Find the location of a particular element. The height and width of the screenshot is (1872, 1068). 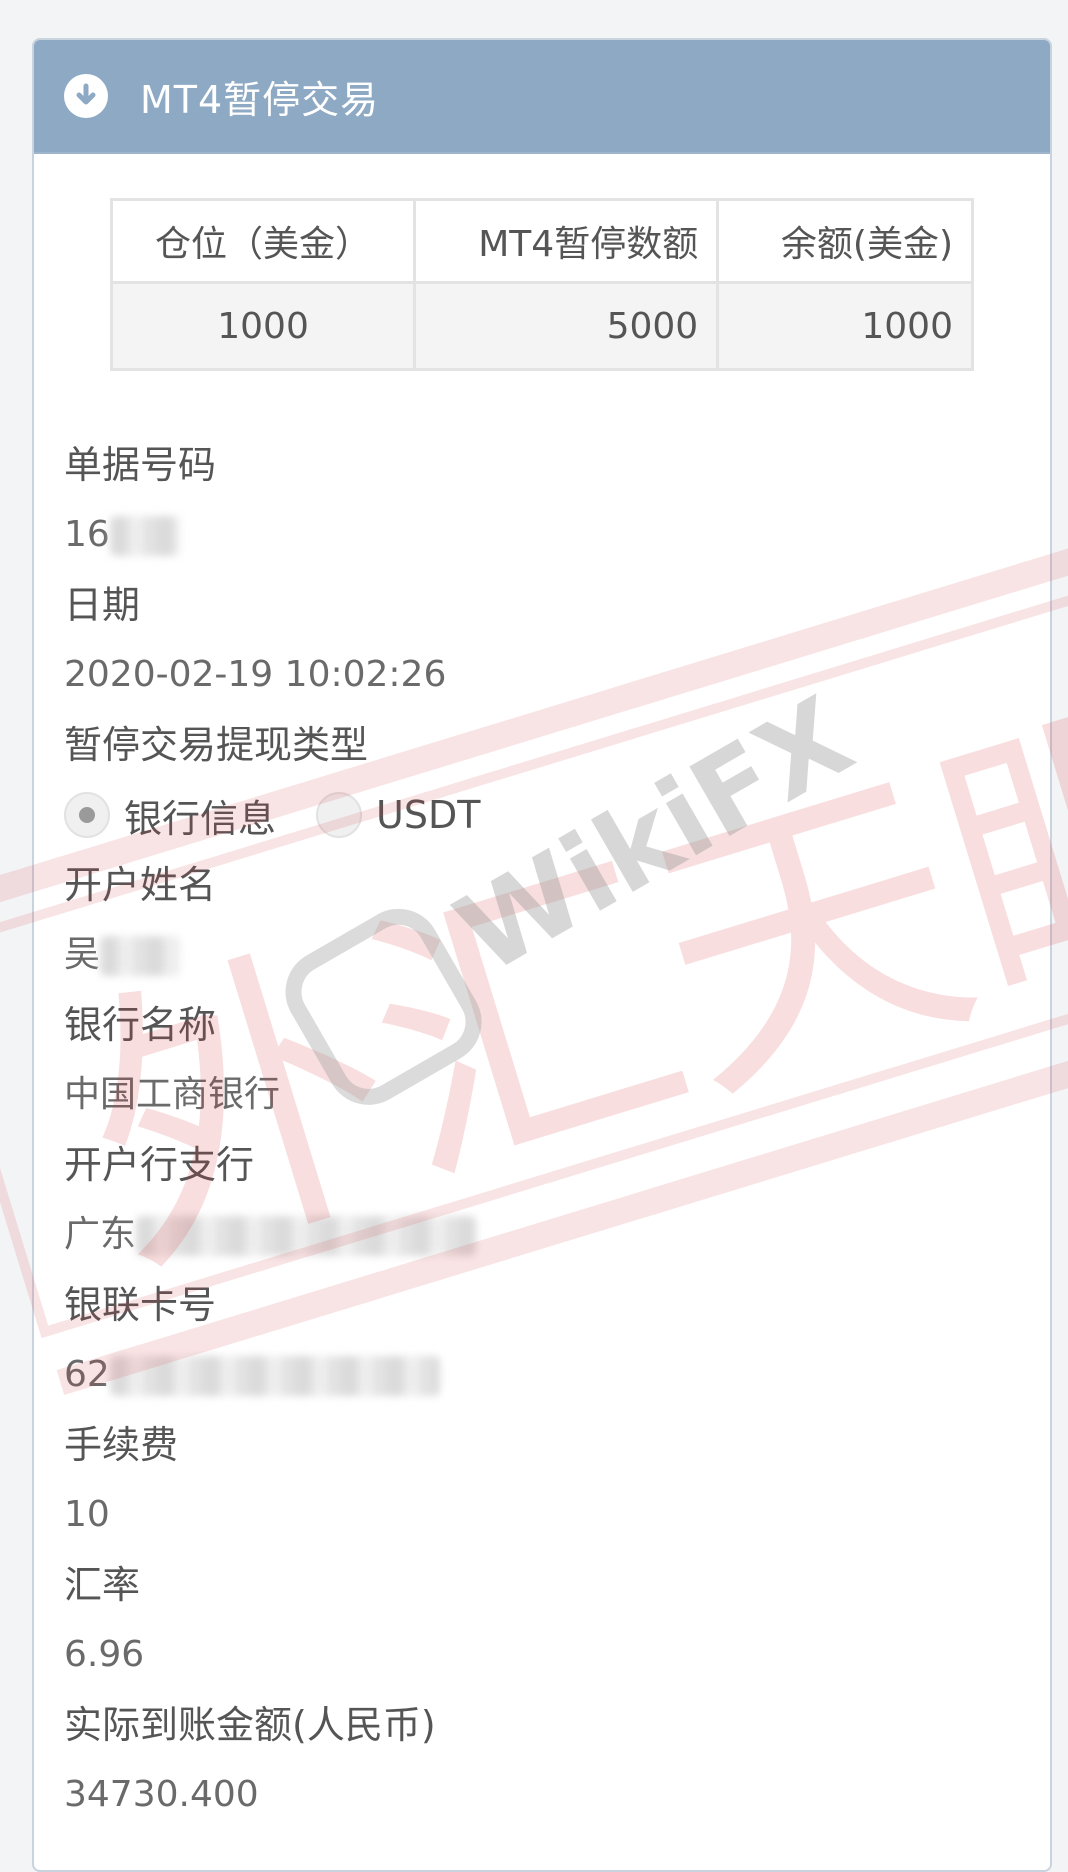

actual-amount-value: 34730.400 is located at coordinates (161, 1794).